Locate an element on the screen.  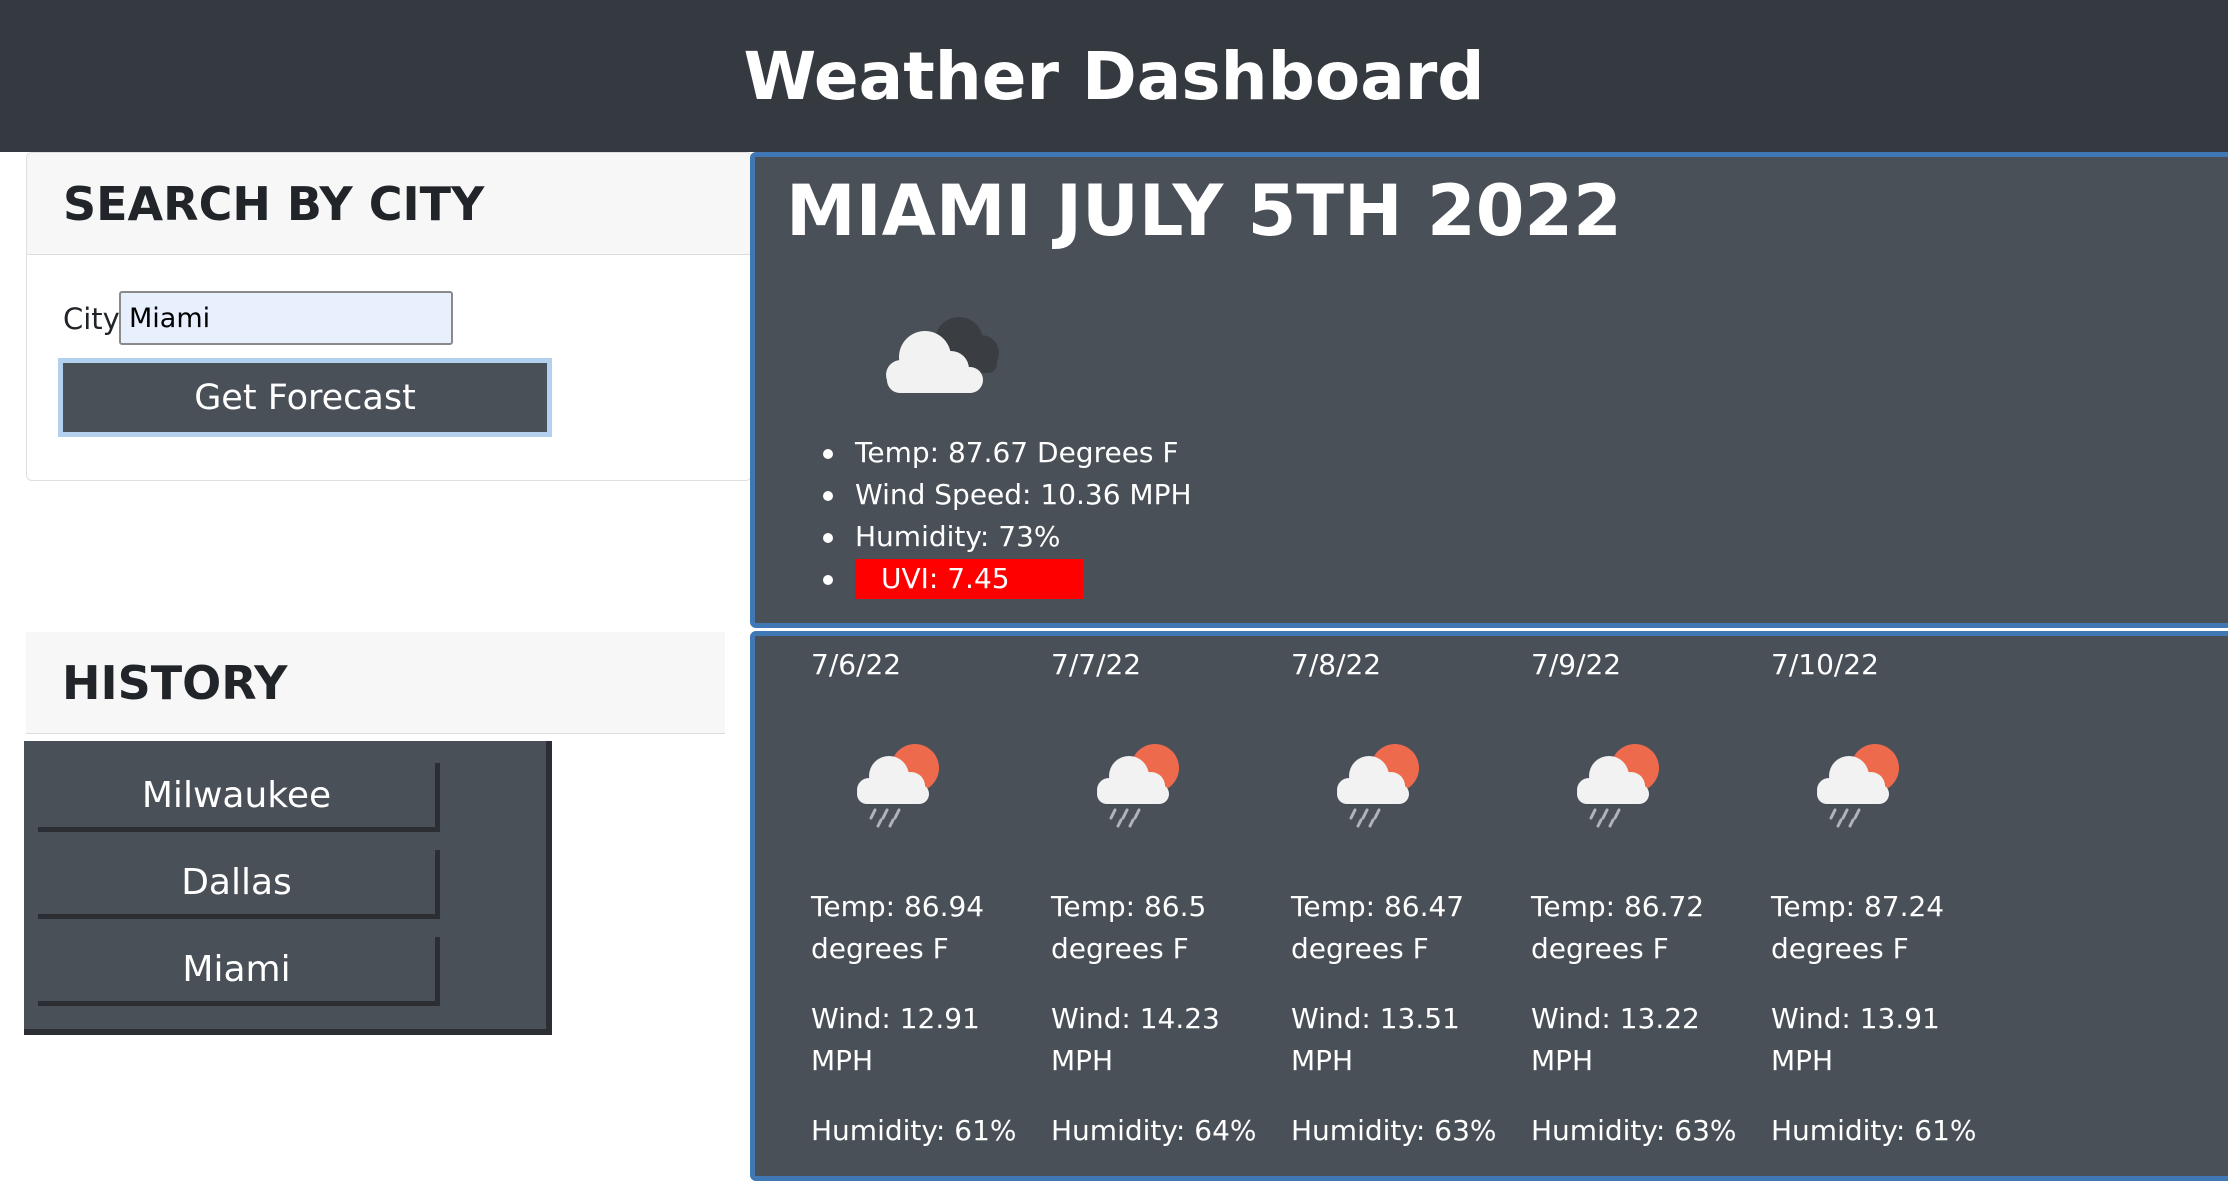
search-card-header: SEARCH BY CITY is located at coordinates (389, 204).